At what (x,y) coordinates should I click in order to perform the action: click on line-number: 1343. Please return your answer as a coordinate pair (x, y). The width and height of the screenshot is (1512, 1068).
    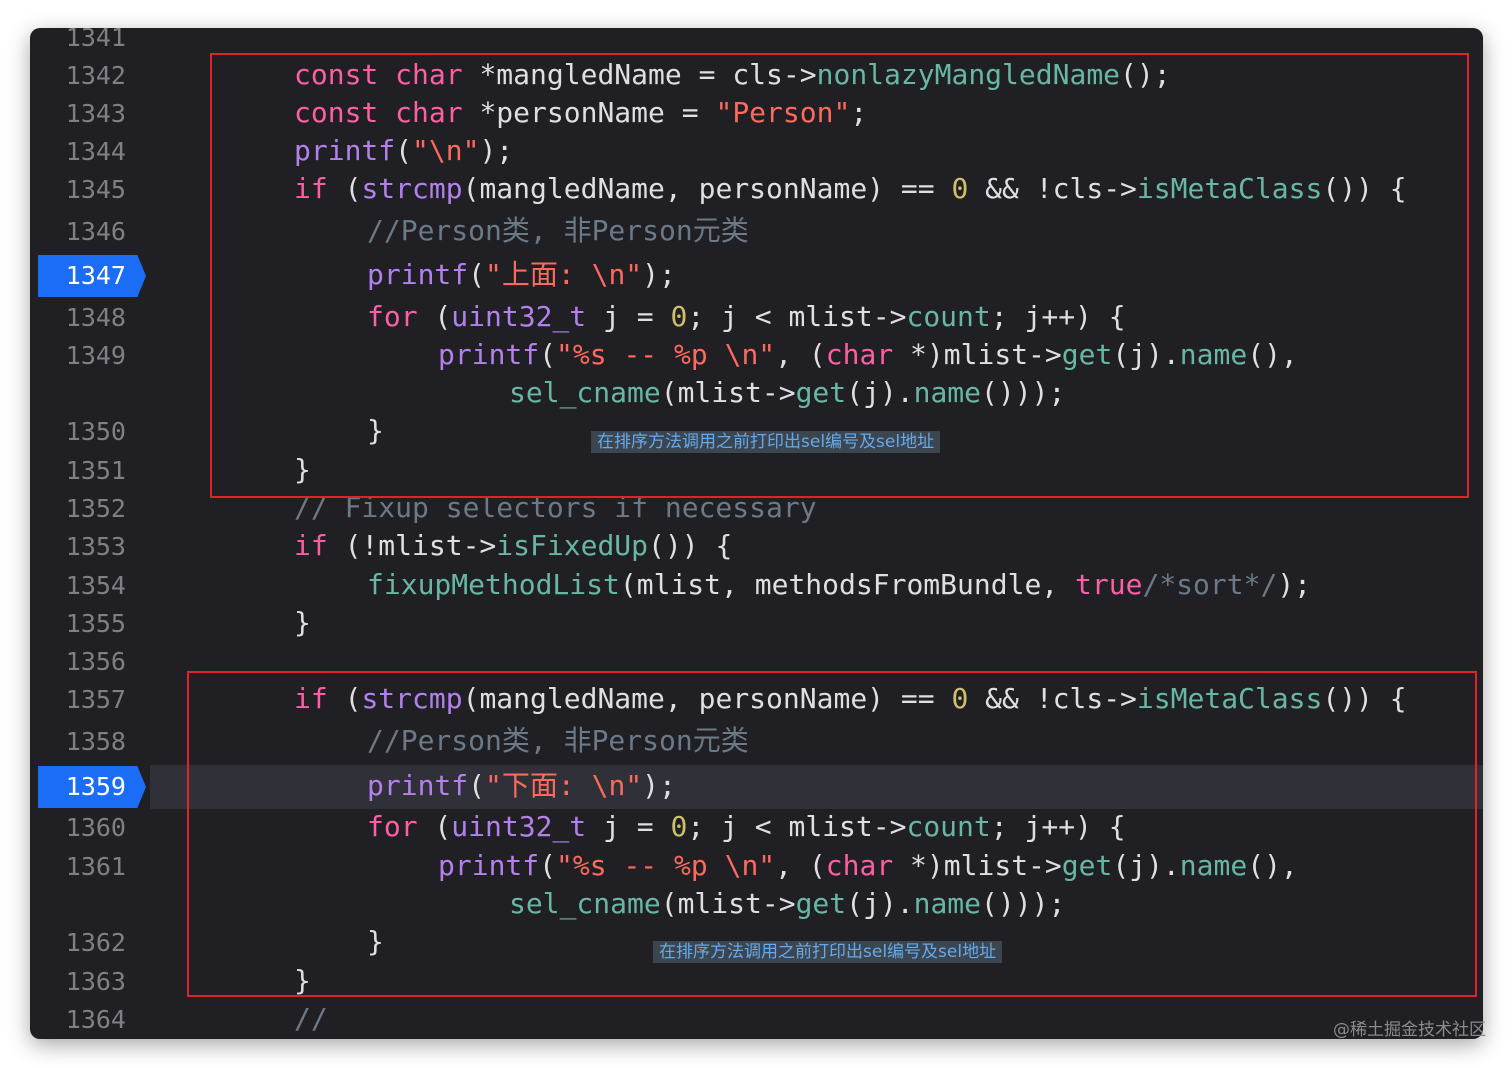
    Looking at the image, I should click on (95, 113).